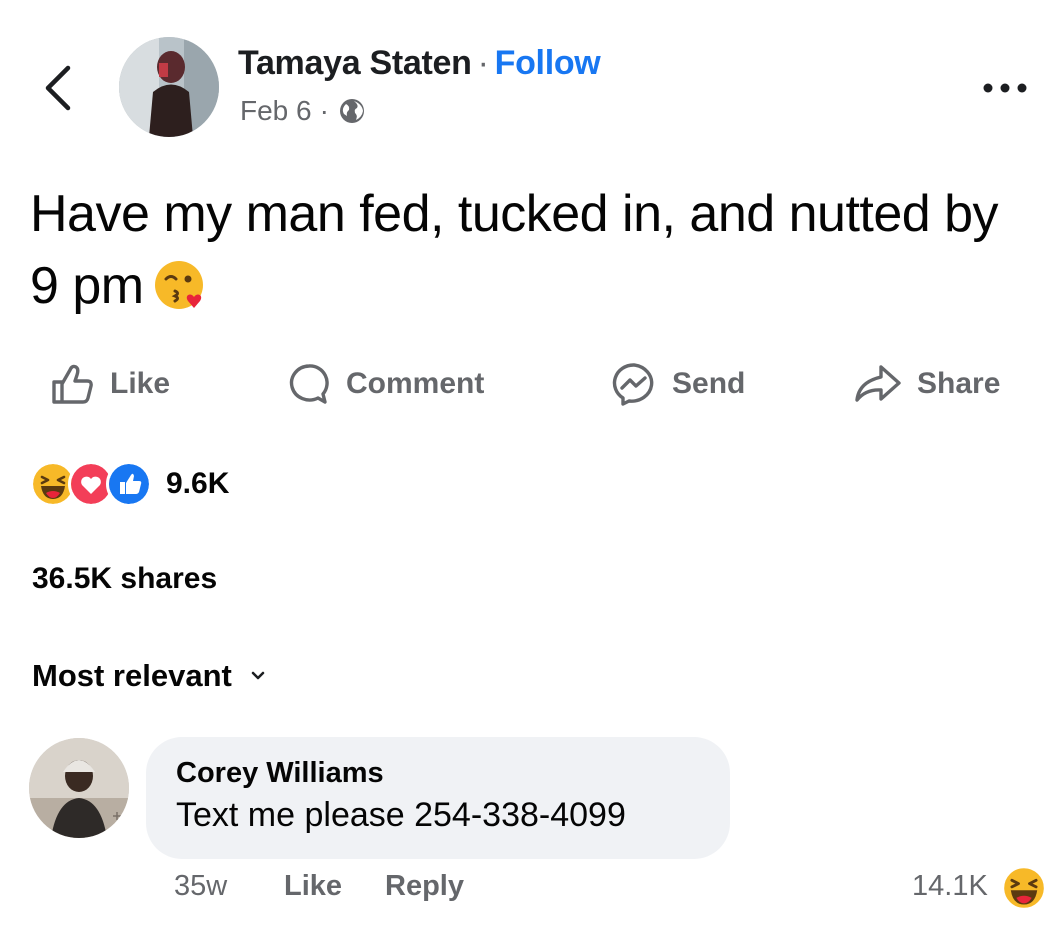  What do you see at coordinates (72, 384) in the screenshot?
I see `thumbs-up-icon` at bounding box center [72, 384].